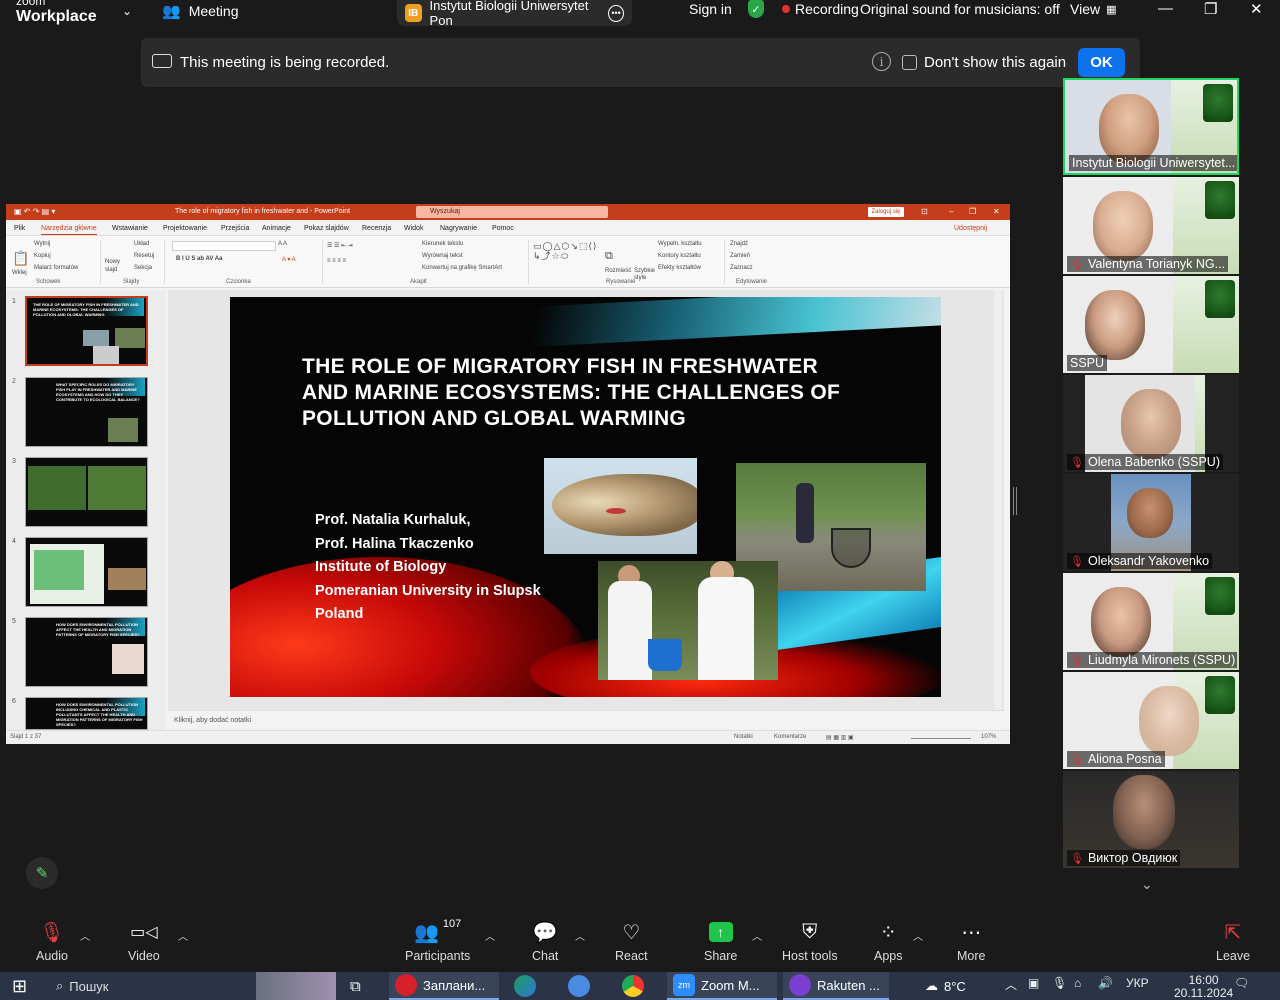 This screenshot has height=1000, width=1280. What do you see at coordinates (56, 268) in the screenshot?
I see `format-painter-button: Malarz formatów` at bounding box center [56, 268].